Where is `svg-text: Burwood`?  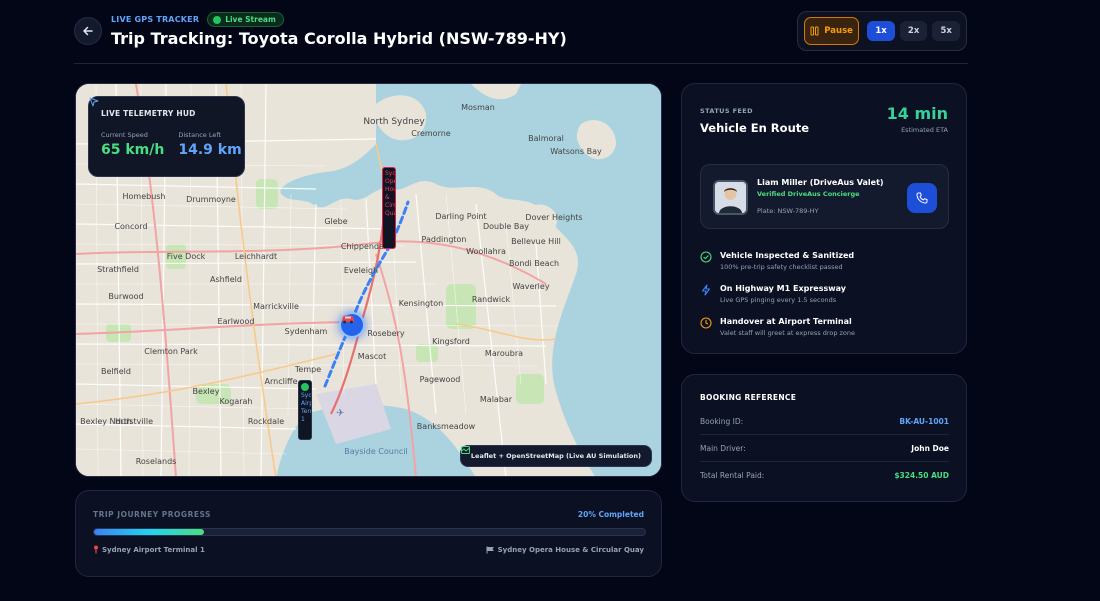 svg-text: Burwood is located at coordinates (125, 296).